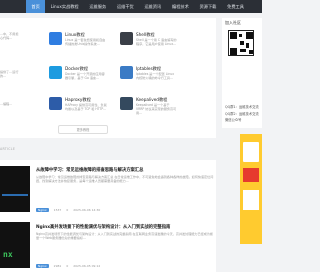 This screenshot has height=272, width=320. Describe the element at coordinates (83, 129) in the screenshot. I see `more-tutorials-button: 更多教程` at that location.